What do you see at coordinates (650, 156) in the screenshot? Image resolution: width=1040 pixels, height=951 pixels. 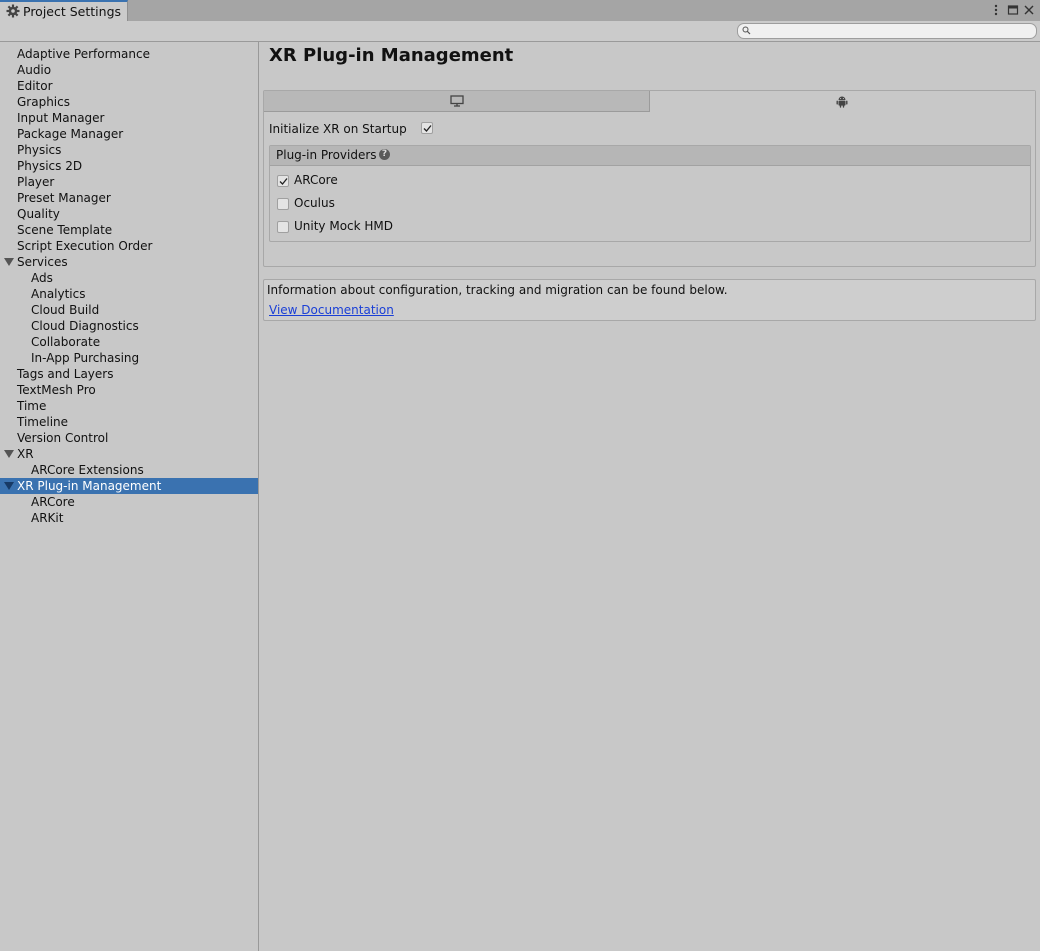 I see `plugin-providers-header: Plug-in Providers ?` at bounding box center [650, 156].